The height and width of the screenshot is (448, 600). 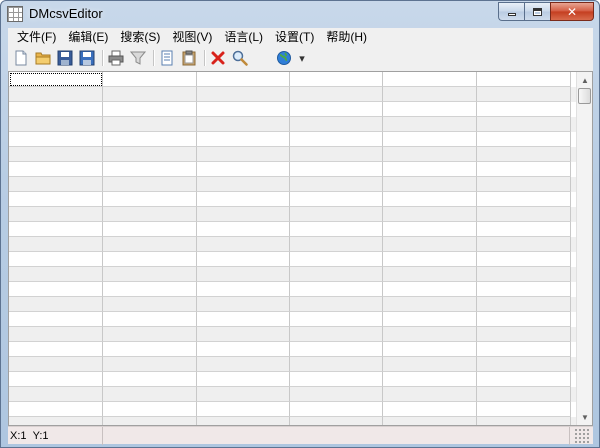 What do you see at coordinates (65, 58) in the screenshot?
I see `save-button` at bounding box center [65, 58].